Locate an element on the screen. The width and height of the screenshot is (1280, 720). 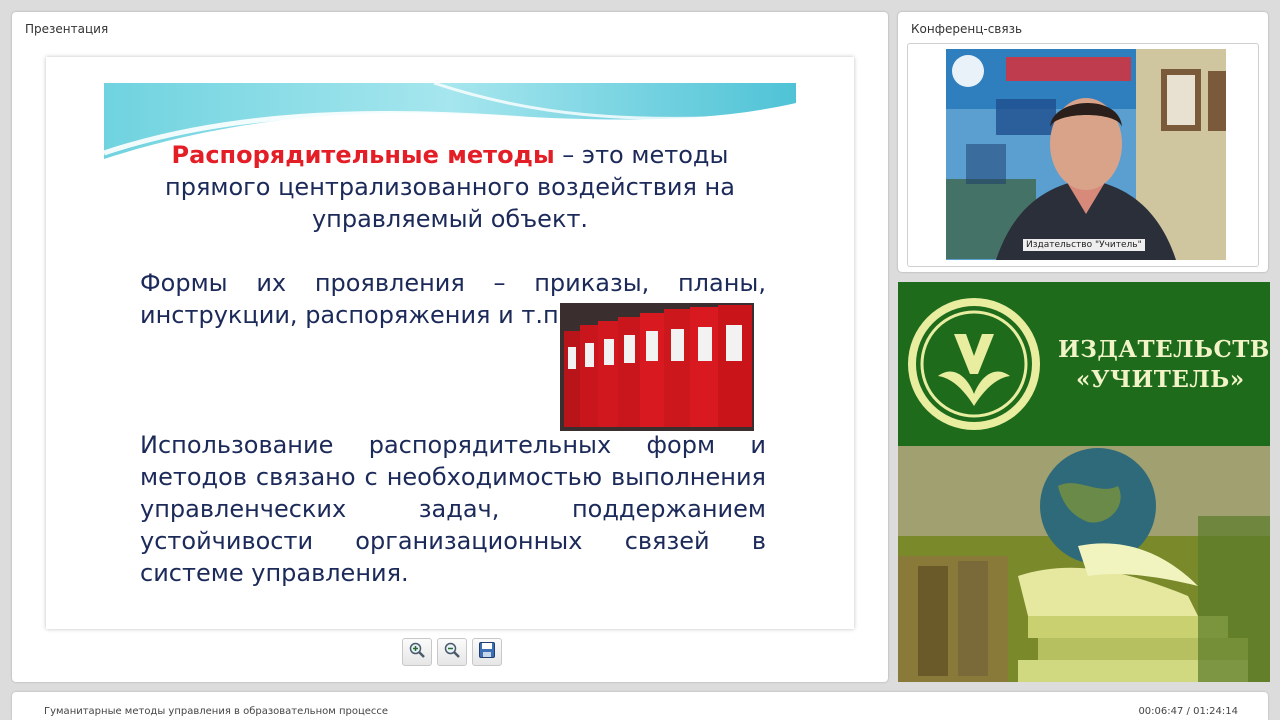
zoom-out-icon is located at coordinates (452, 652).